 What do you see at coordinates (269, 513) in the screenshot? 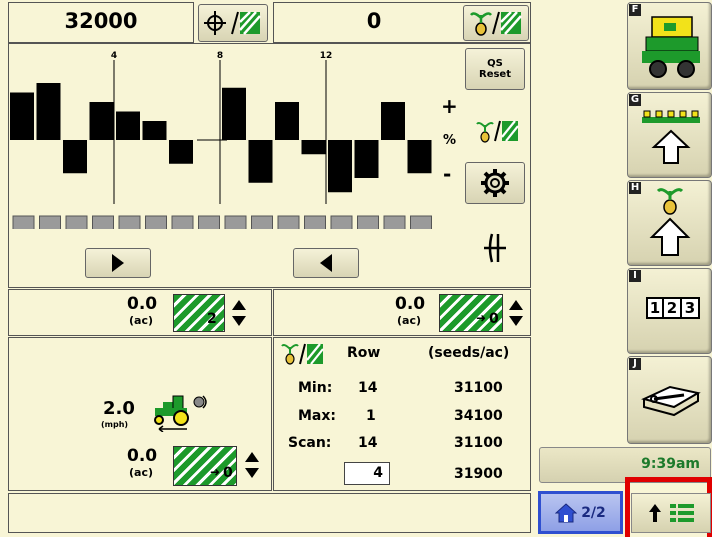
I see `status-bar` at bounding box center [269, 513].